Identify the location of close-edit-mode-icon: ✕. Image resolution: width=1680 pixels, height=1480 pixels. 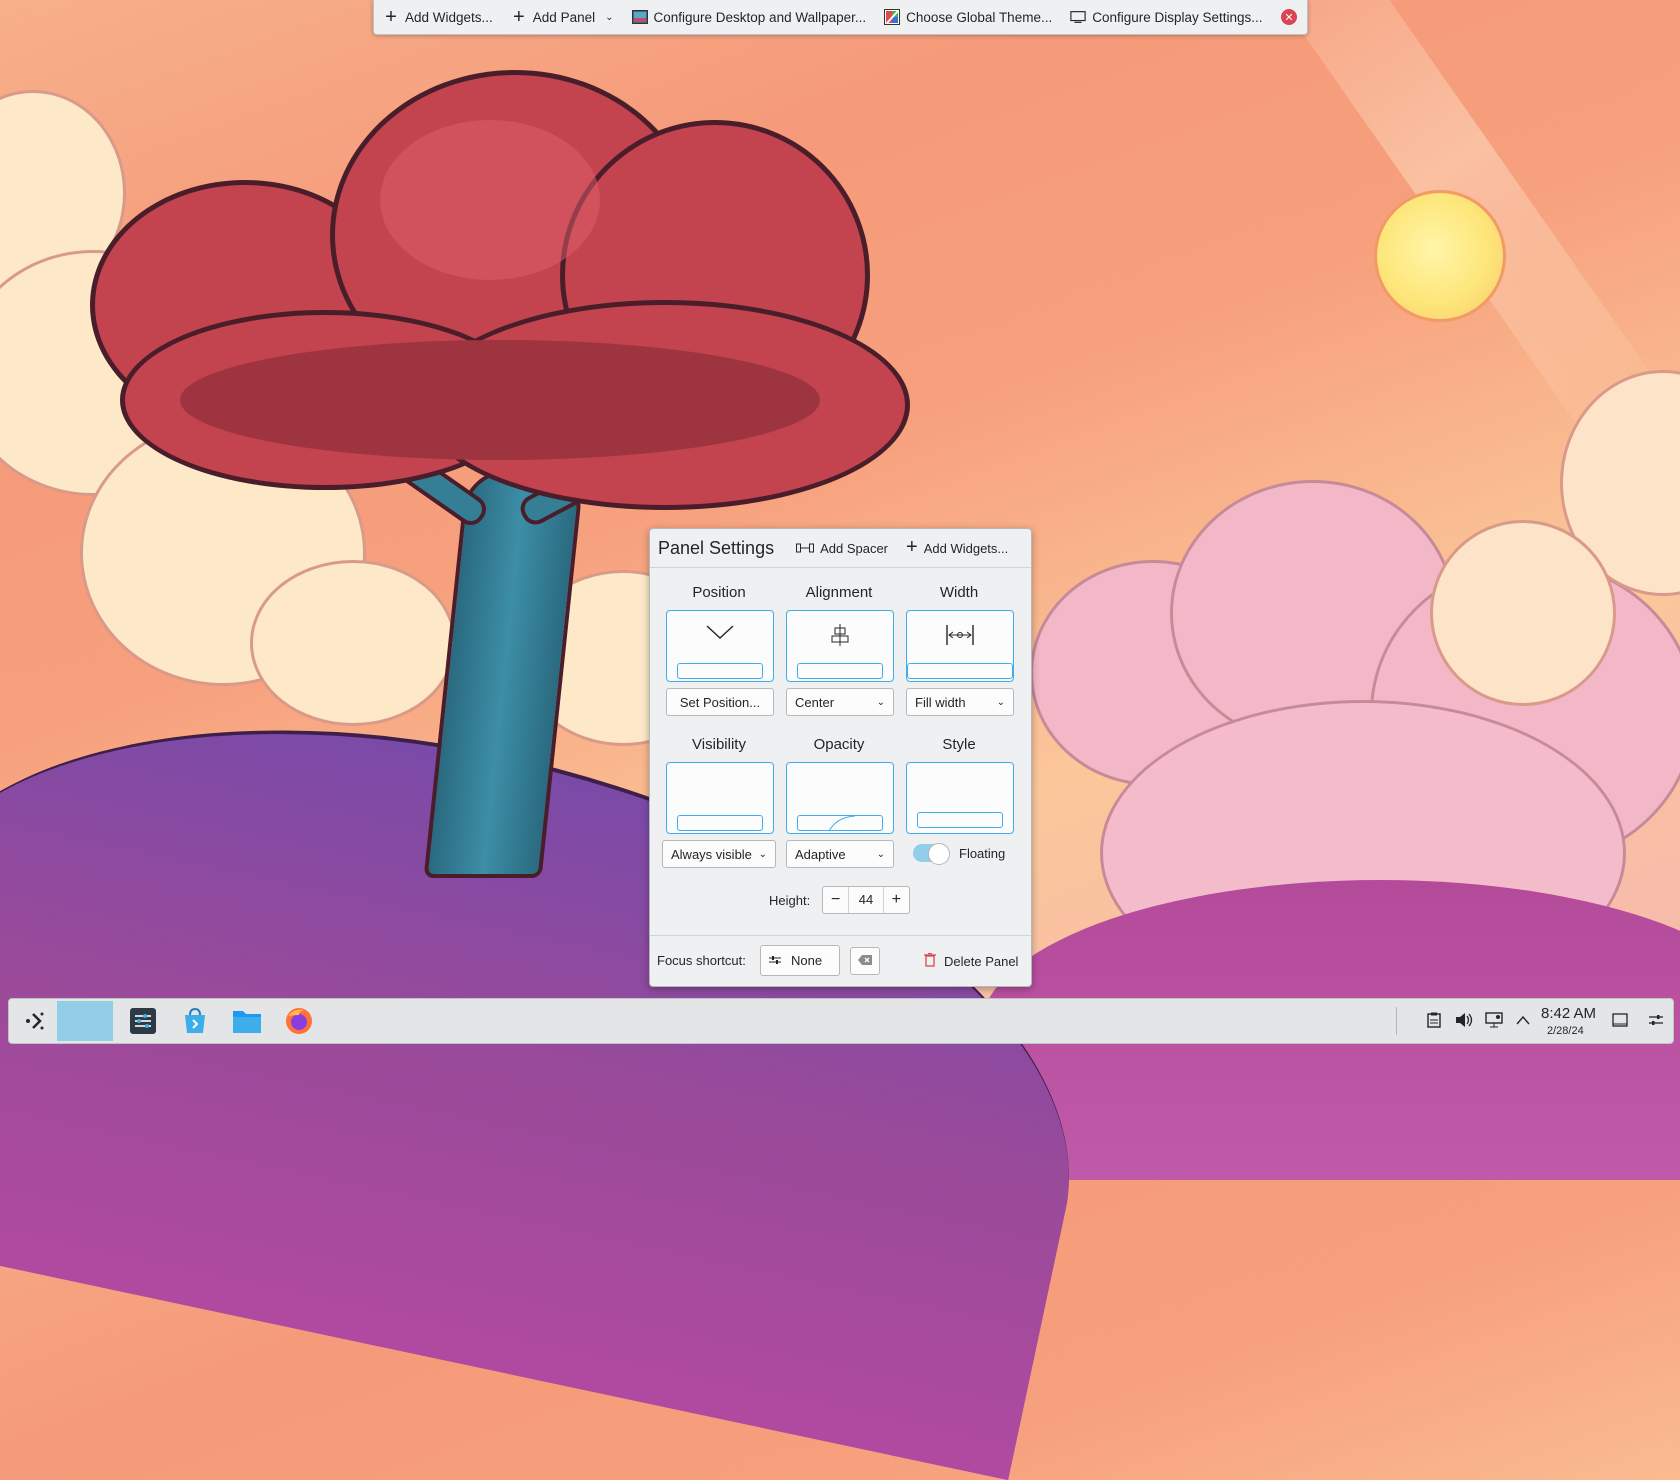
(1289, 17).